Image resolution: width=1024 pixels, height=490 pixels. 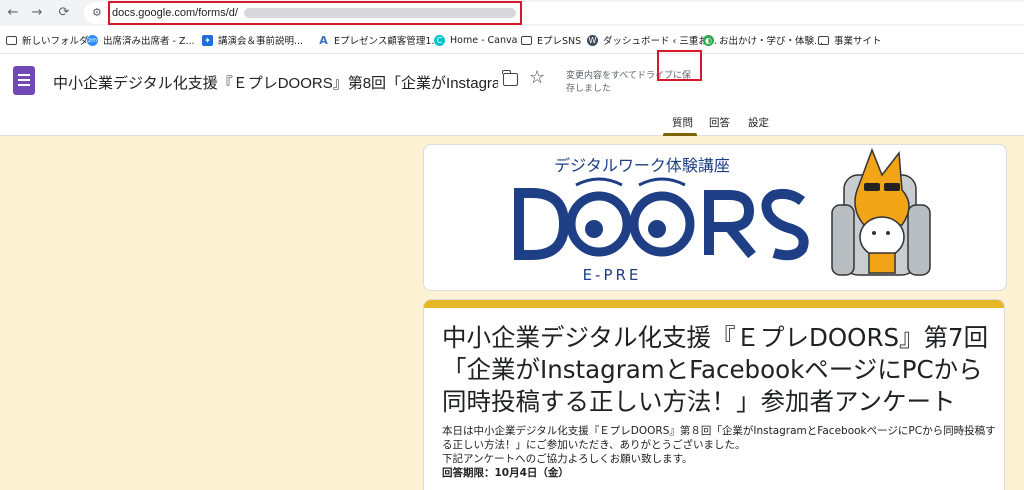 I want to click on move-to-folder-icon, so click(x=510, y=78).